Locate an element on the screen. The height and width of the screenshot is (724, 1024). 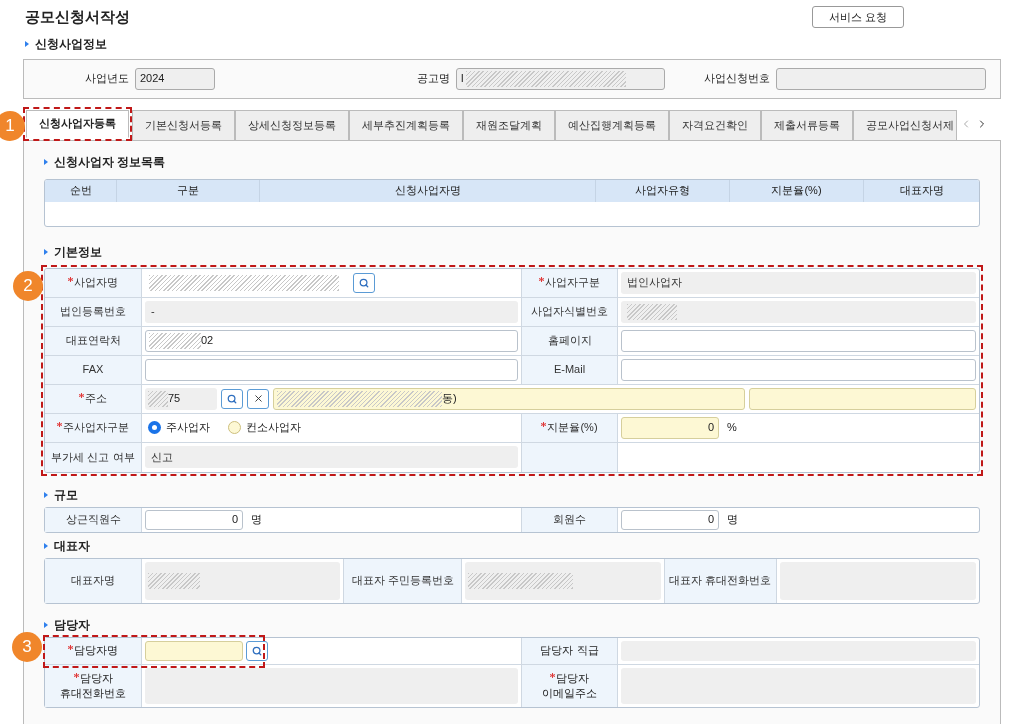
tab: 상세신청정보등록 is located at coordinates (292, 125).